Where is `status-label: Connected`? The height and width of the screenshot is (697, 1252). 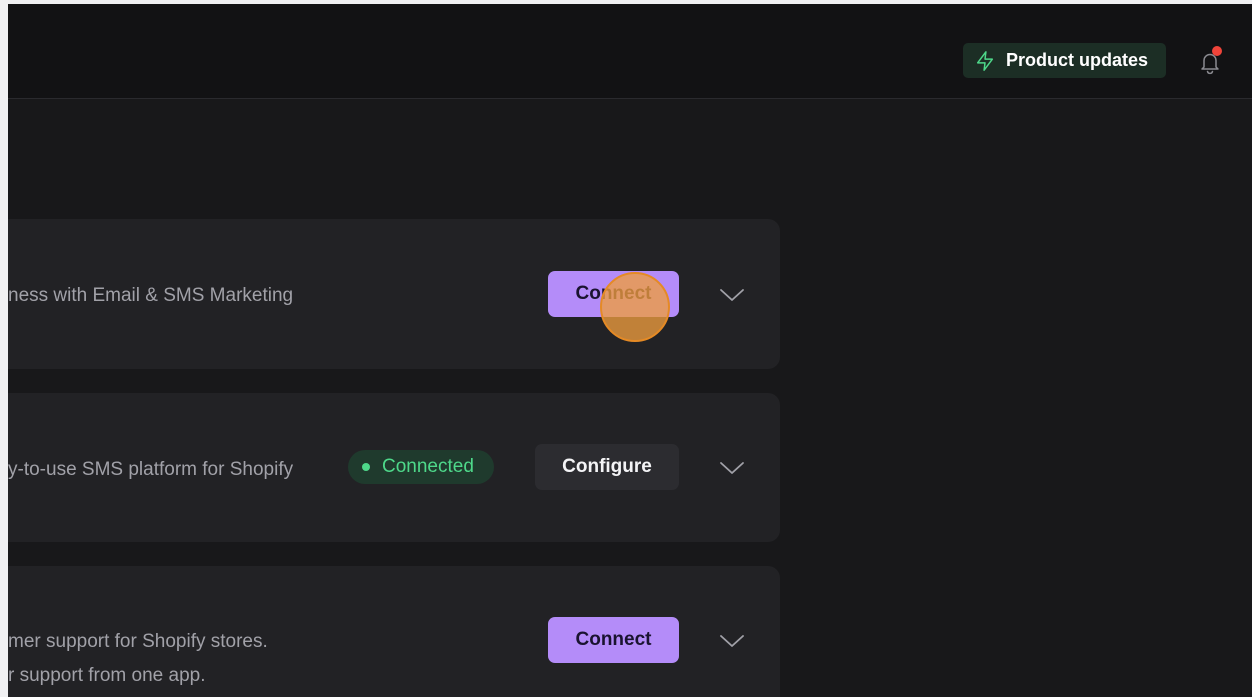 status-label: Connected is located at coordinates (428, 466).